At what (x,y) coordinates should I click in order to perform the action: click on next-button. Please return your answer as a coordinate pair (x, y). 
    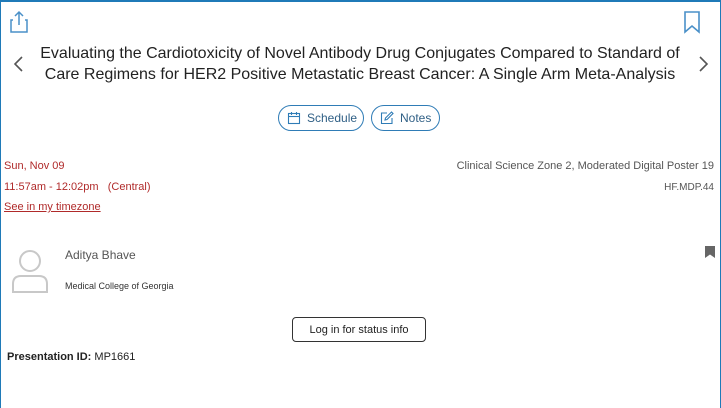
    Looking at the image, I should click on (704, 64).